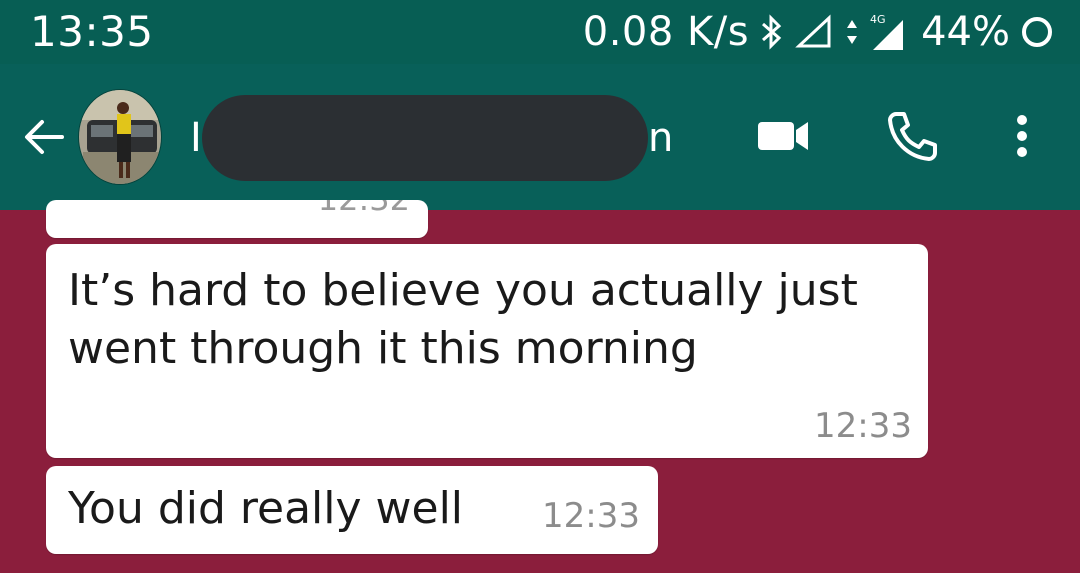  I want to click on message-bubble: You did really well 12:33, so click(352, 510).